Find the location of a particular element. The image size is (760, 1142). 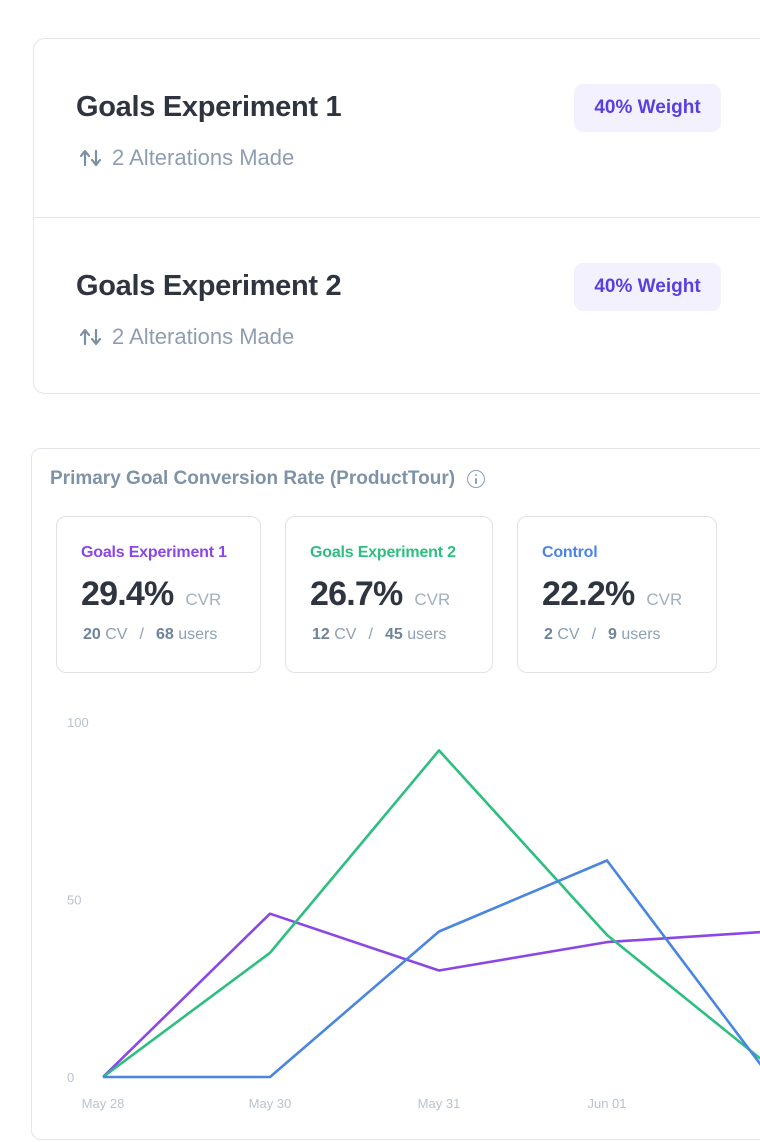

x-tick-label: May 28 is located at coordinates (103, 1103).